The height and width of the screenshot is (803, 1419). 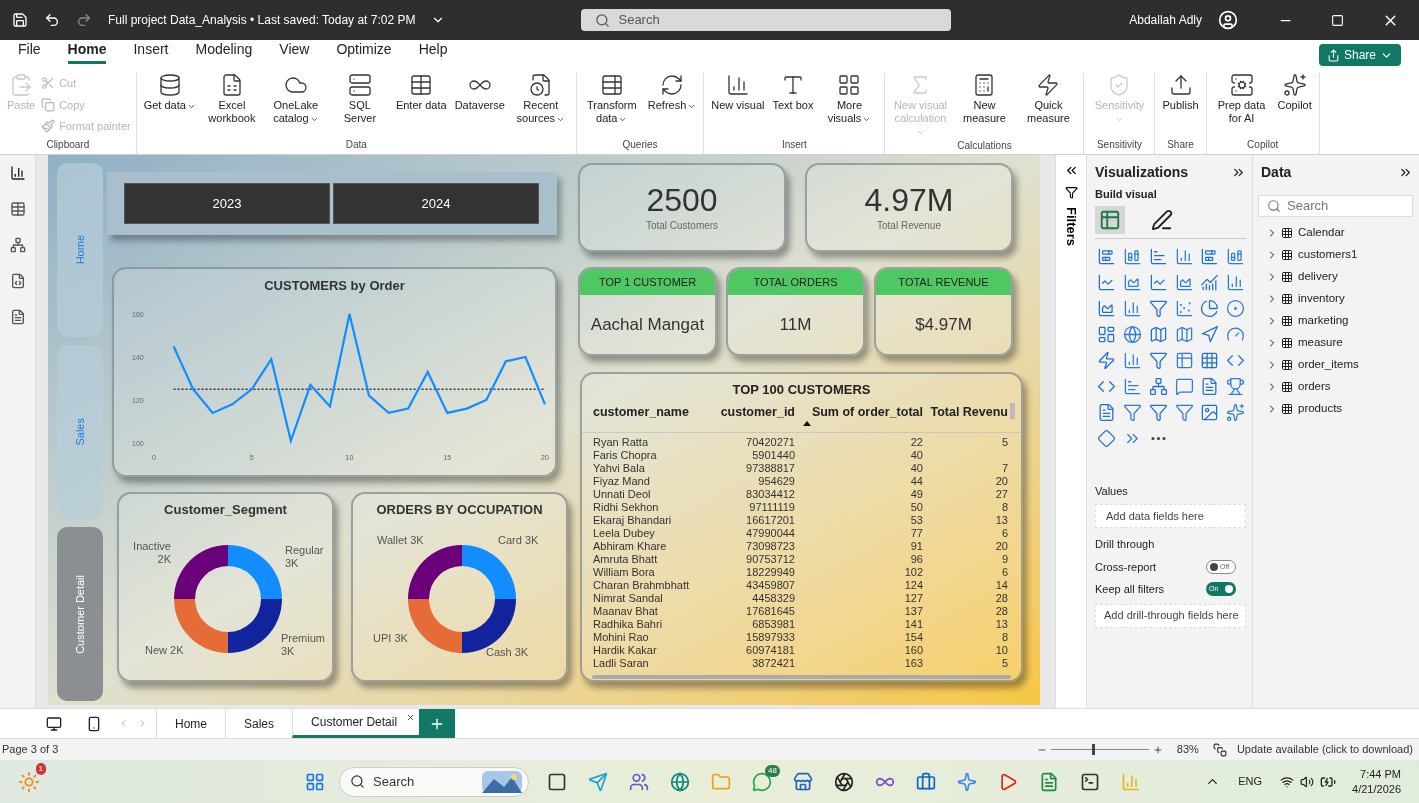 I want to click on zoom-slider, so click(x=1099, y=749).